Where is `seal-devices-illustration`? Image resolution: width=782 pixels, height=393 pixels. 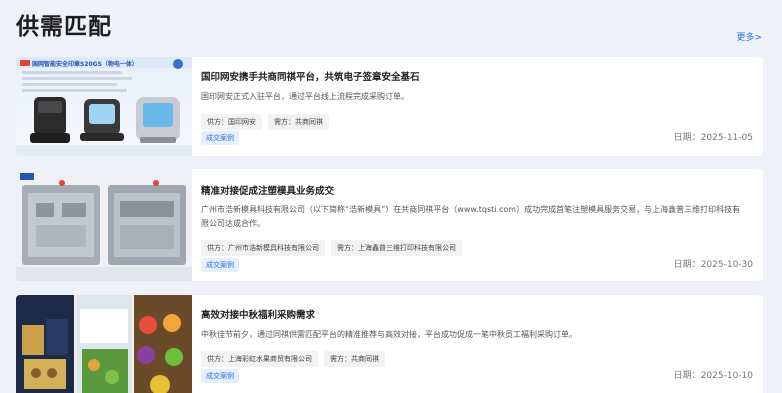
seal-devices-illustration is located at coordinates (104, 106).